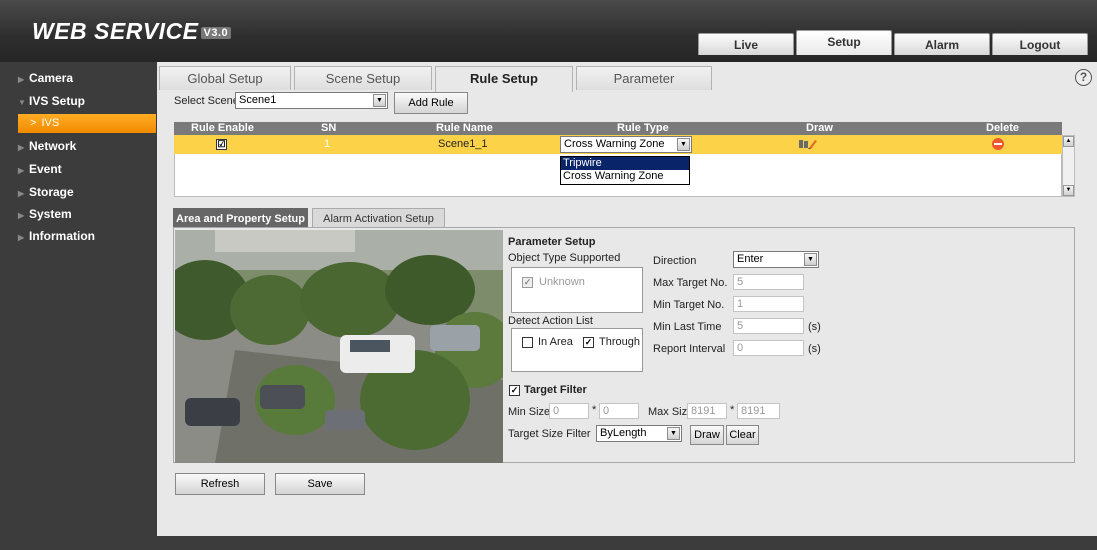 The width and height of the screenshot is (1097, 550). Describe the element at coordinates (690, 283) in the screenshot. I see `max-target-label: Max Target No.` at that location.